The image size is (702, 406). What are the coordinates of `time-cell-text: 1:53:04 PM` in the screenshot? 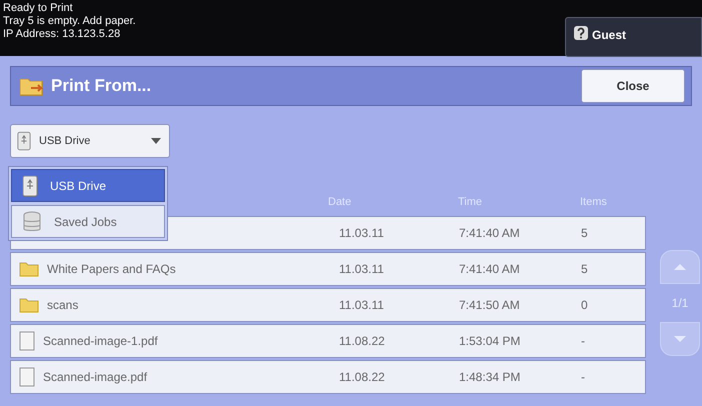 It's located at (490, 341).